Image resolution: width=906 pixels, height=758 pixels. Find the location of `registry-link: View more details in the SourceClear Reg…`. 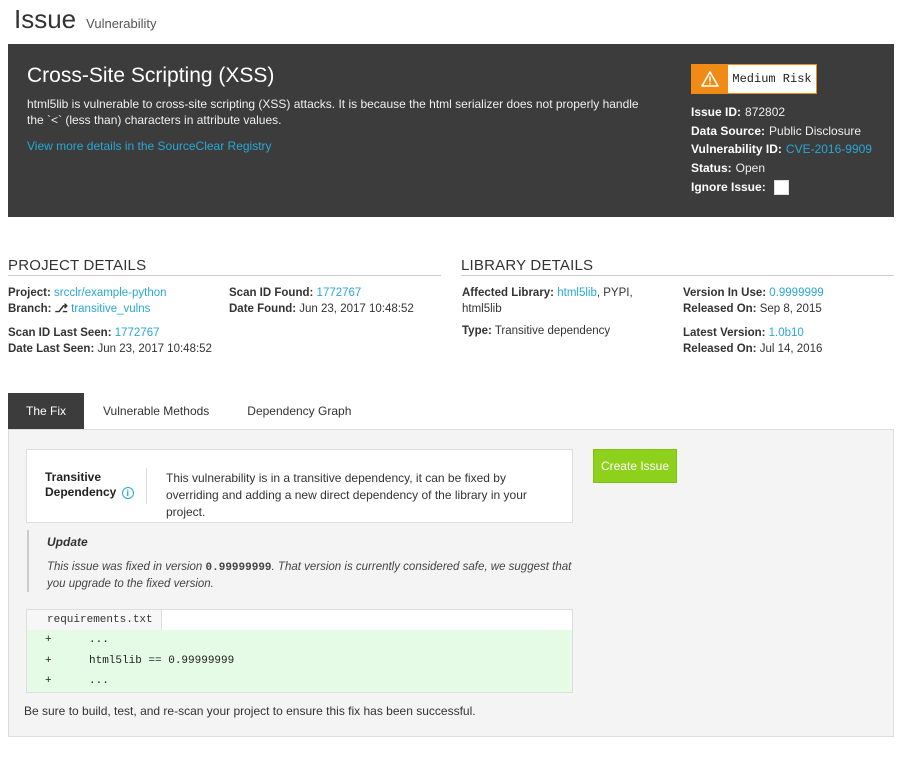

registry-link: View more details in the SourceClear Reg… is located at coordinates (149, 146).